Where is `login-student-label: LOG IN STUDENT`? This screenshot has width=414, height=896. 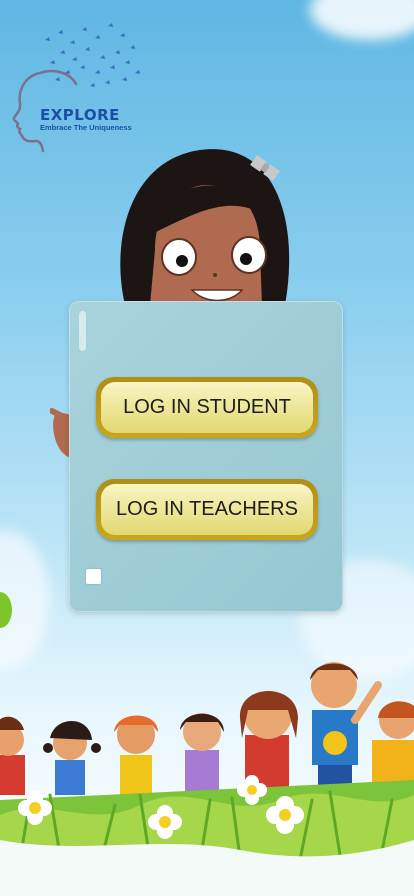 login-student-label: LOG IN STUDENT is located at coordinates (207, 407).